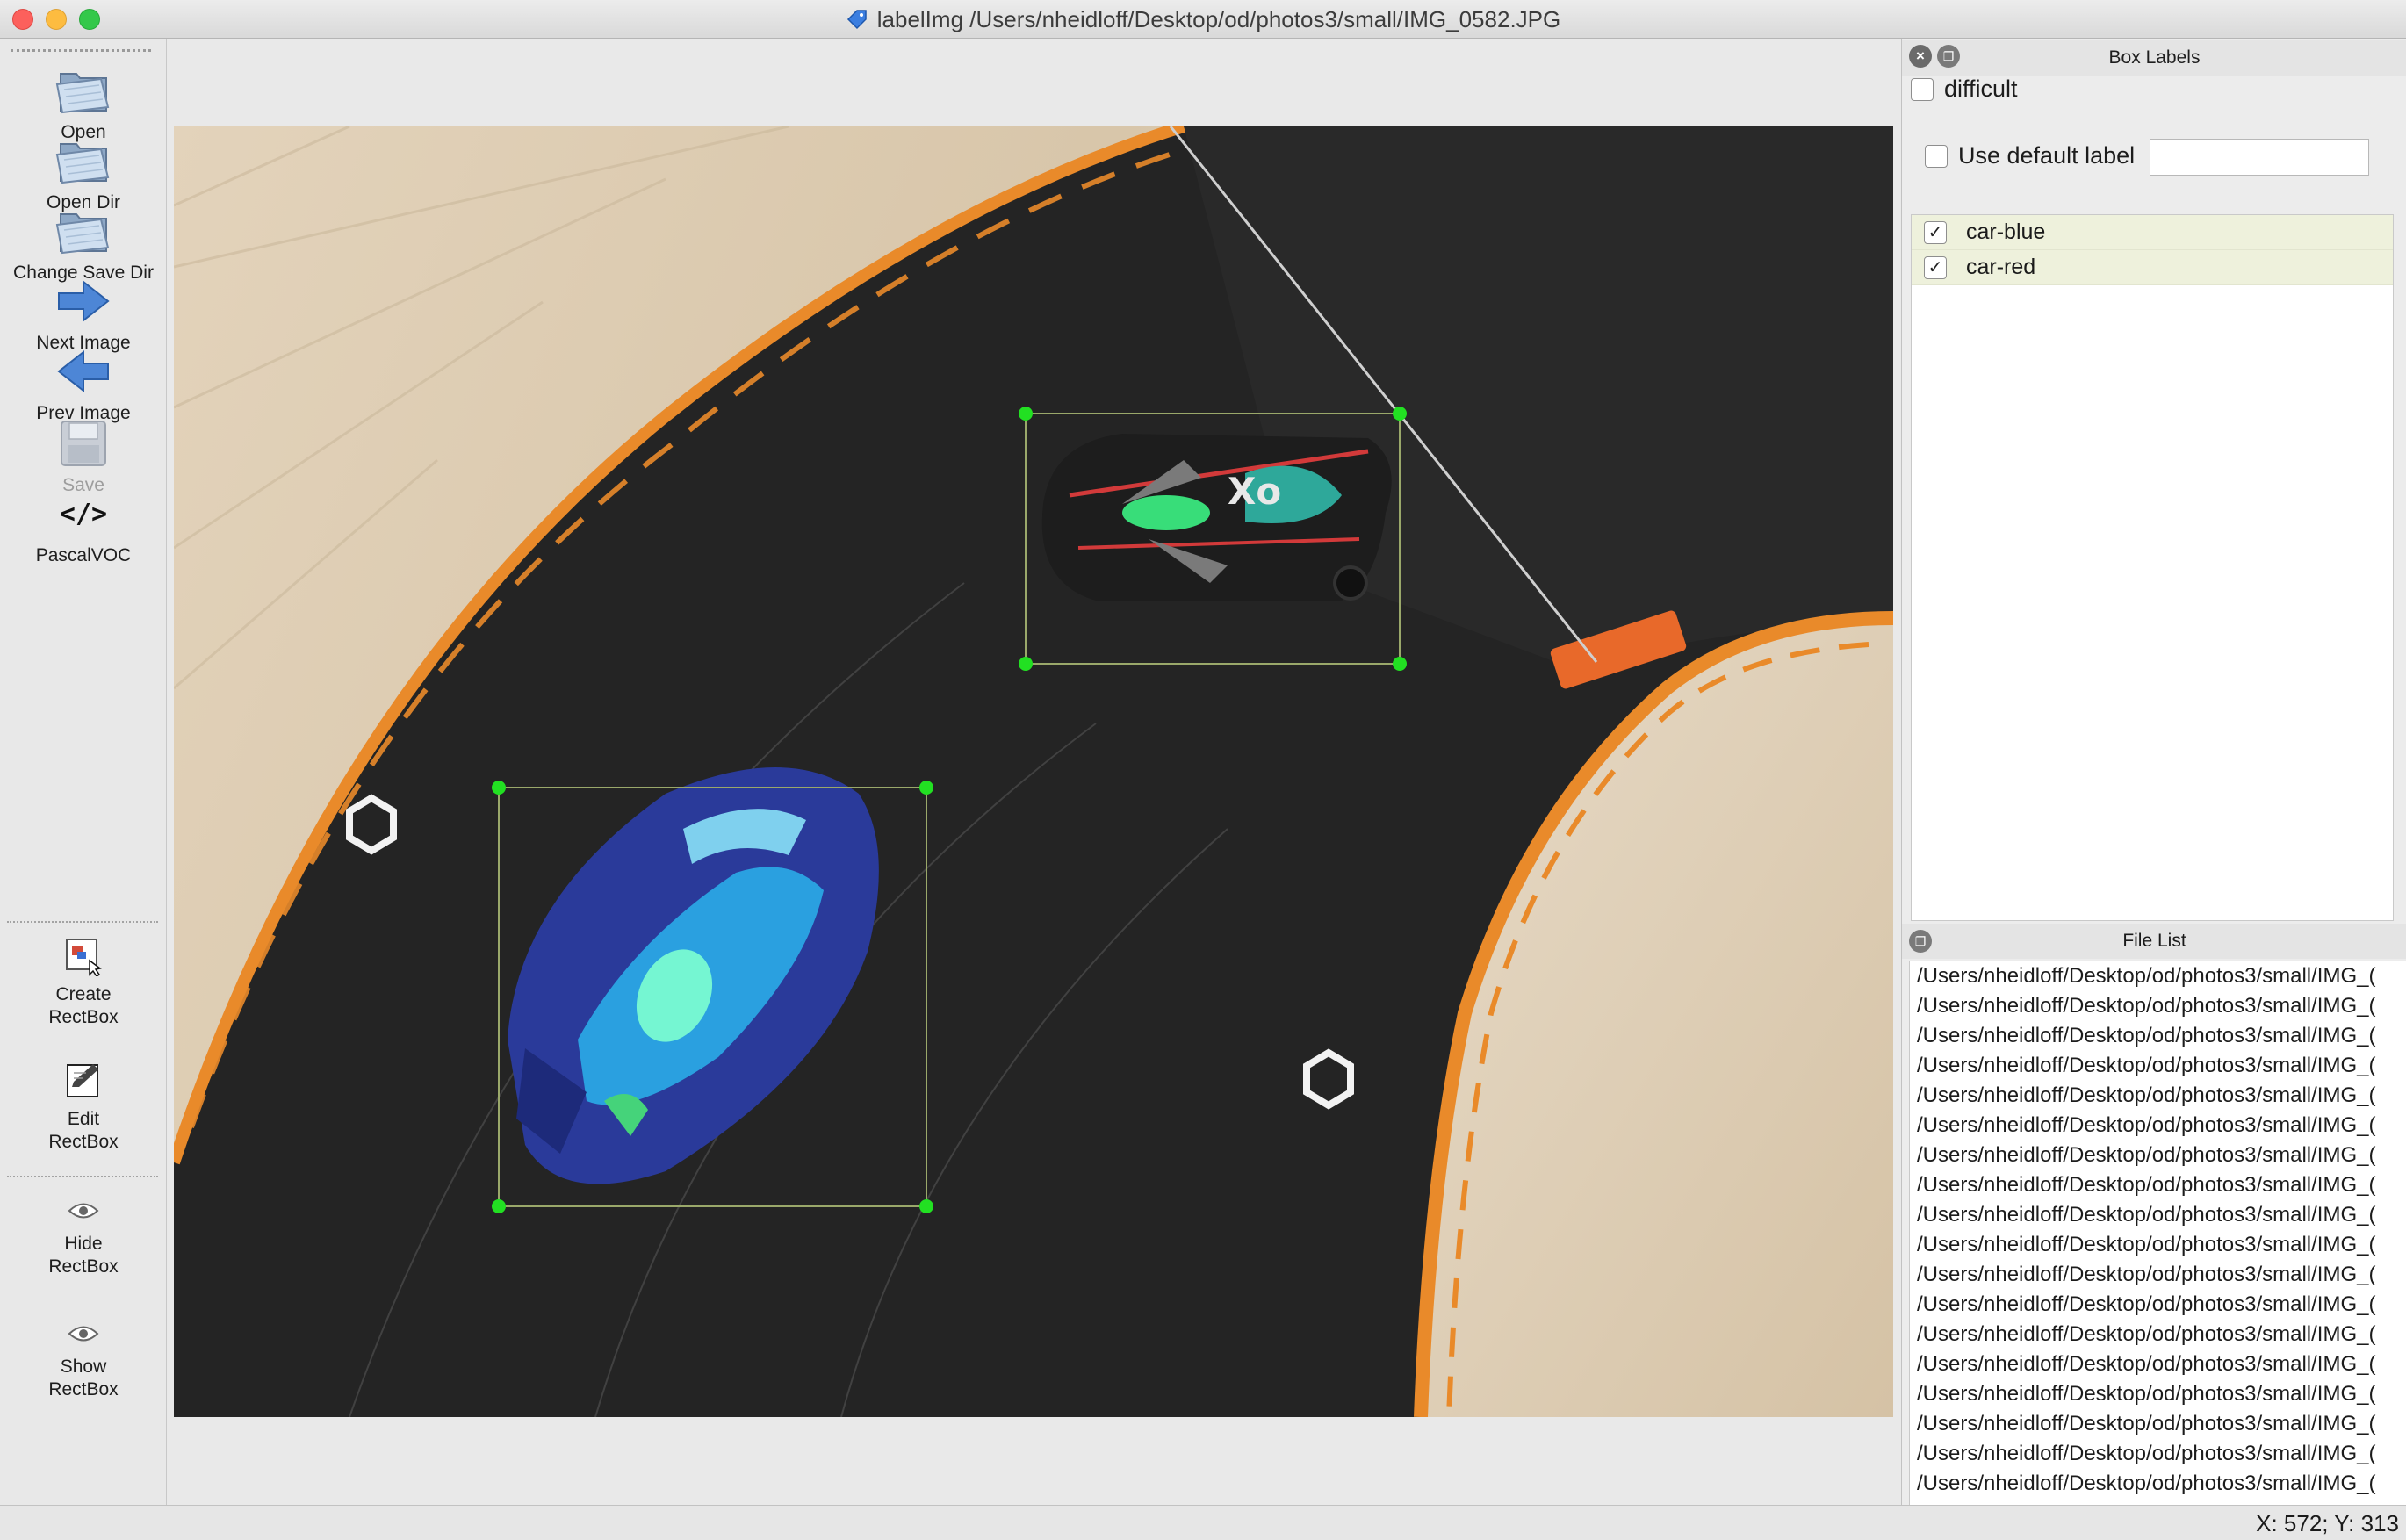  I want to click on status-bar: X: 572; Y: 313, so click(1203, 1522).